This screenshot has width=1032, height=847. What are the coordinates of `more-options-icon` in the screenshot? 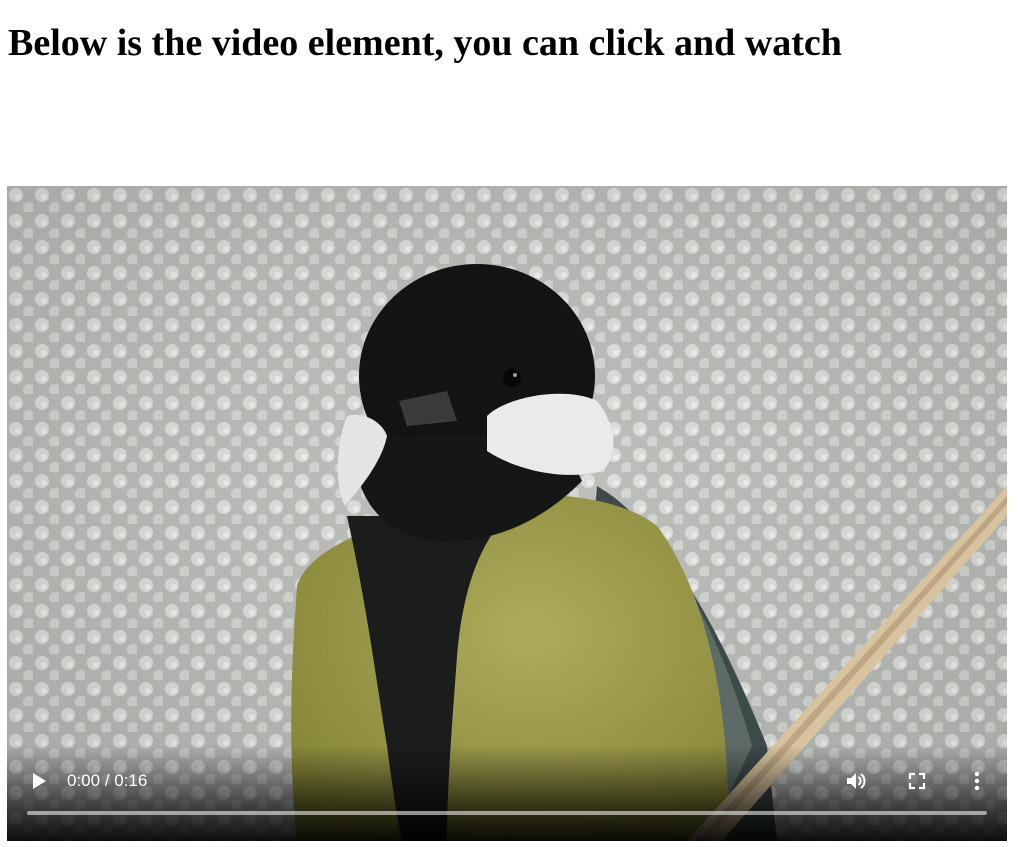 It's located at (977, 781).